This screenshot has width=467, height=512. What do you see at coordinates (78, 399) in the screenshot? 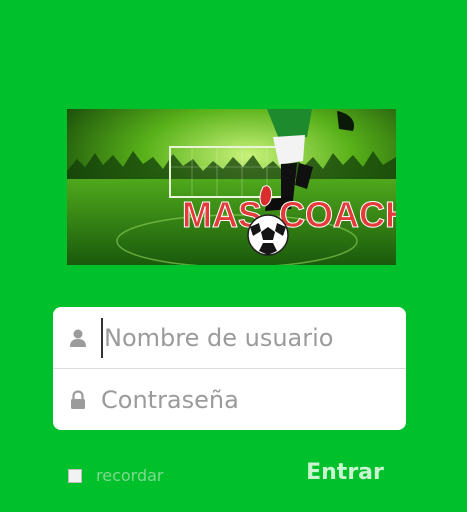
I see `lock-icon` at bounding box center [78, 399].